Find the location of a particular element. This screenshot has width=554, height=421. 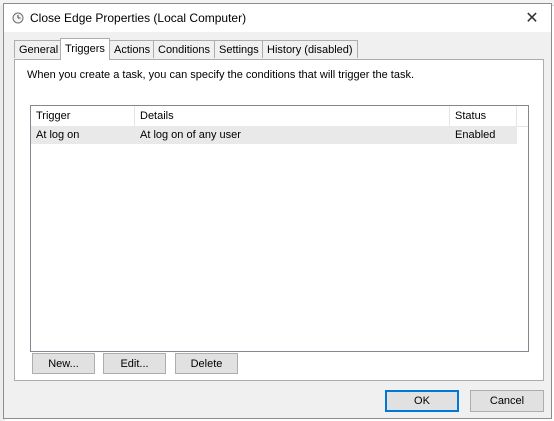

clock-icon is located at coordinates (18, 18).